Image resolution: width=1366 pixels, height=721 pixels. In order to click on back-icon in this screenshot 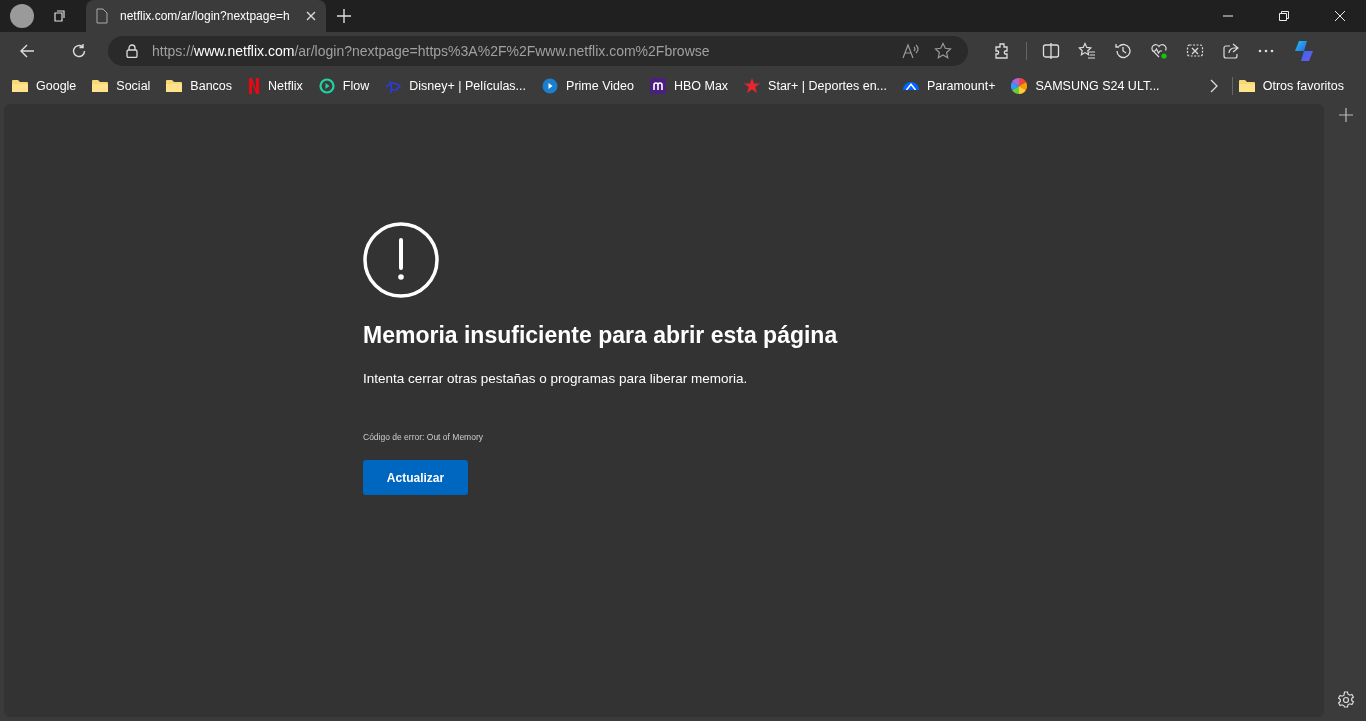, I will do `click(27, 51)`.